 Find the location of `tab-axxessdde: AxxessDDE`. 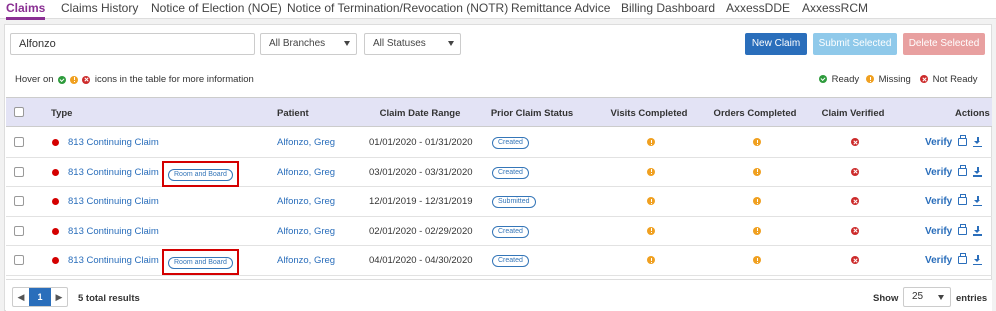

tab-axxessdde: AxxessDDE is located at coordinates (758, 8).